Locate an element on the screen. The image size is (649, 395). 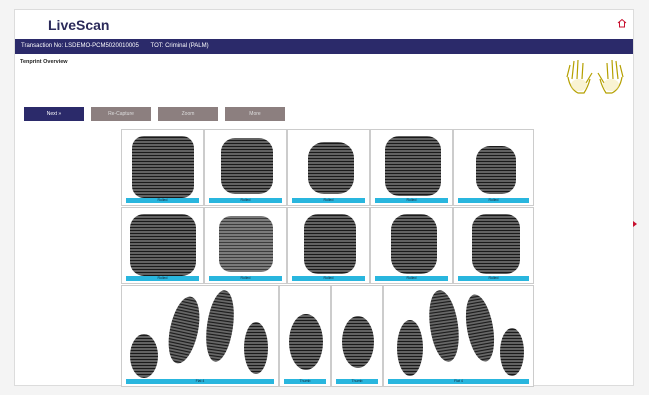
hands-icon is located at coordinates (595, 76).